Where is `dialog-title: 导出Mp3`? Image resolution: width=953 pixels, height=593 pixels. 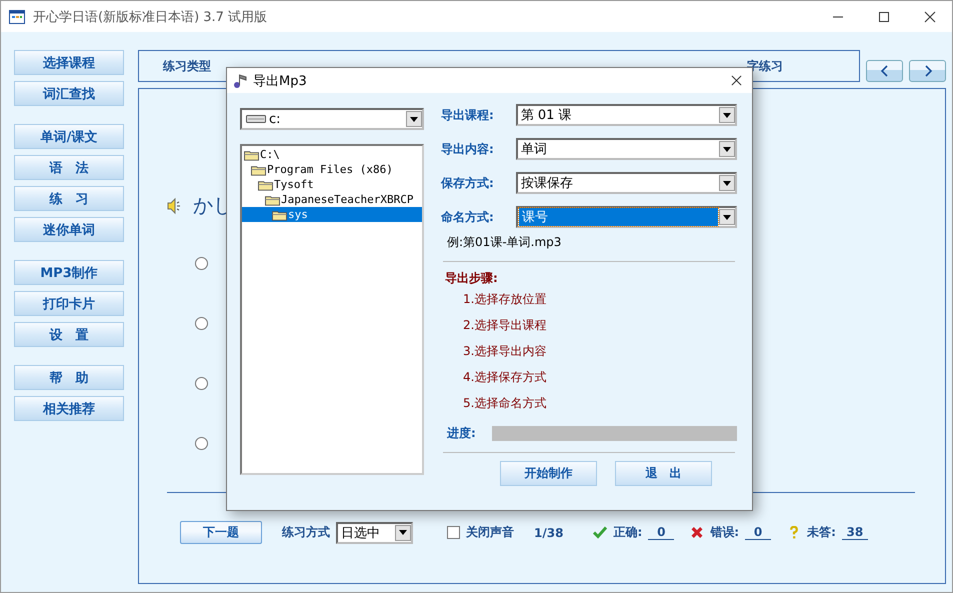 dialog-title: 导出Mp3 is located at coordinates (280, 81).